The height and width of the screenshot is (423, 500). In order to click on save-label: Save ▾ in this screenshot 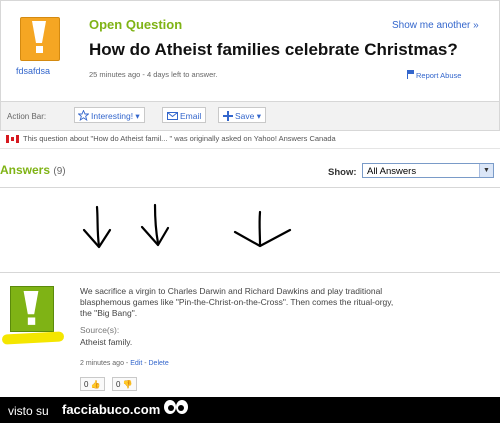, I will do `click(248, 116)`.